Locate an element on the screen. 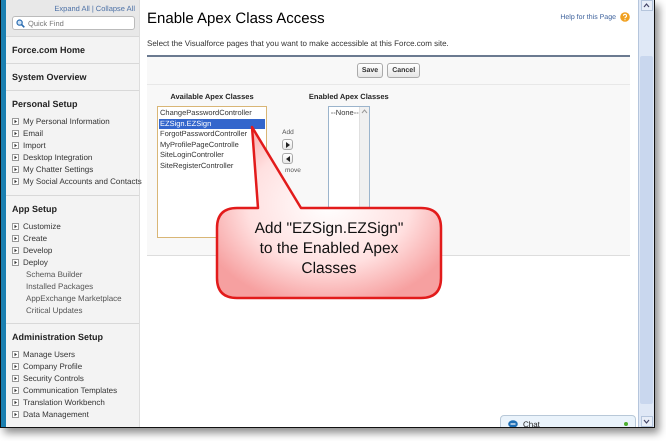  sidebar-link: AppExchange Marketplace is located at coordinates (75, 298).